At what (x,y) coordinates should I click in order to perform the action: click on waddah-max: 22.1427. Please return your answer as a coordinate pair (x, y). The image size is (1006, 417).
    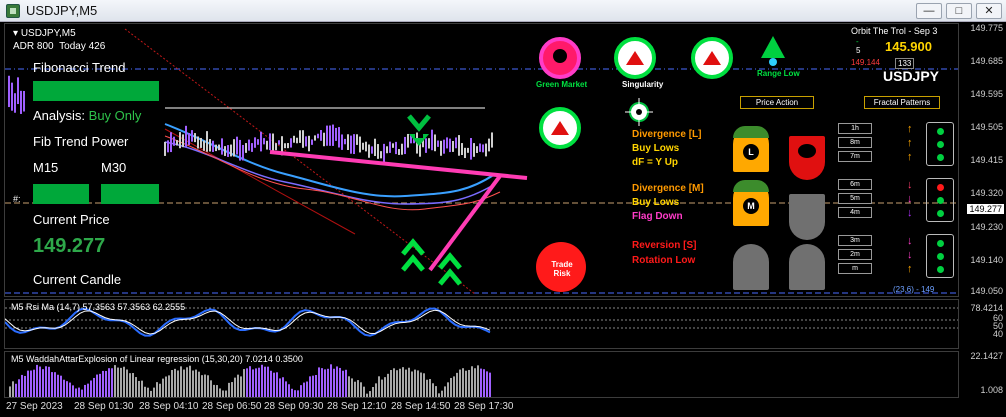
    Looking at the image, I should click on (986, 356).